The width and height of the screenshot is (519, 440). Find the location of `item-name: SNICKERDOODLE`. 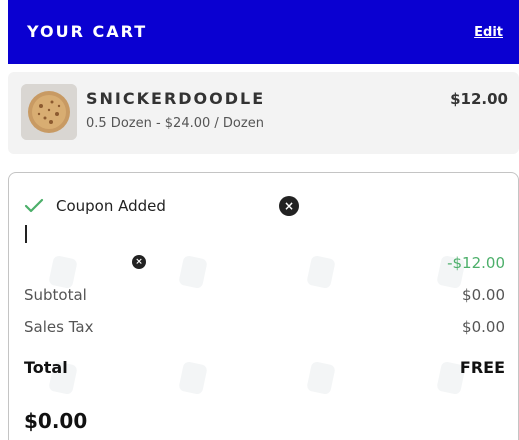

item-name: SNICKERDOODLE is located at coordinates (176, 98).